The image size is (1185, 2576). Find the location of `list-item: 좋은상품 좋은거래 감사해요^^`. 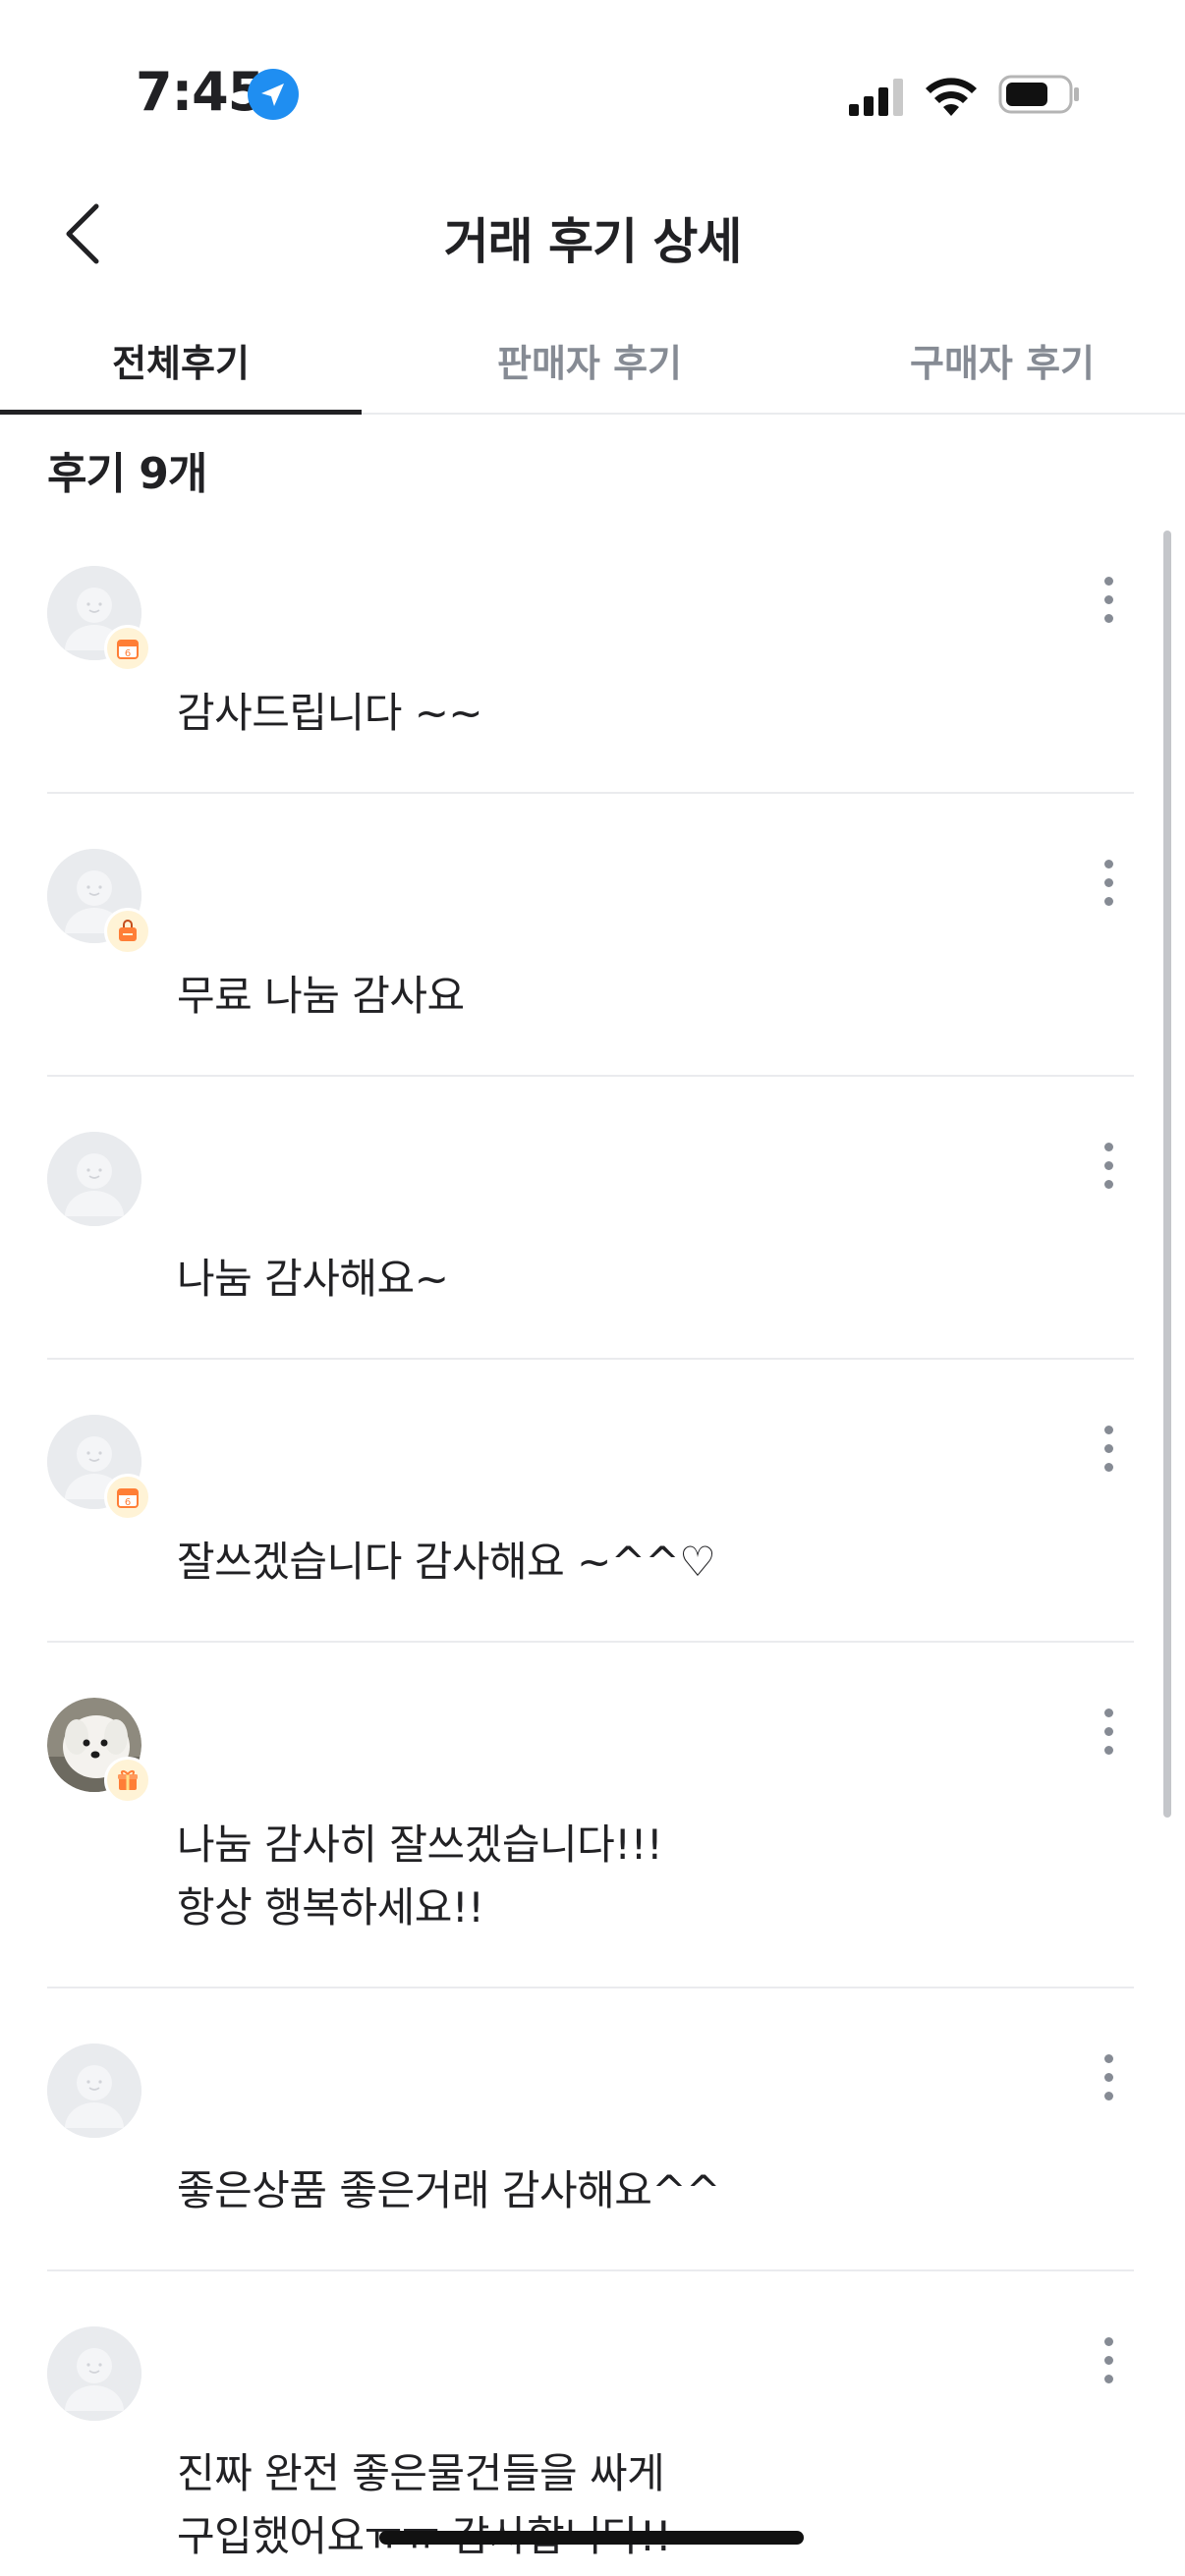

list-item: 좋은상품 좋은거래 감사해요^^ is located at coordinates (592, 2129).